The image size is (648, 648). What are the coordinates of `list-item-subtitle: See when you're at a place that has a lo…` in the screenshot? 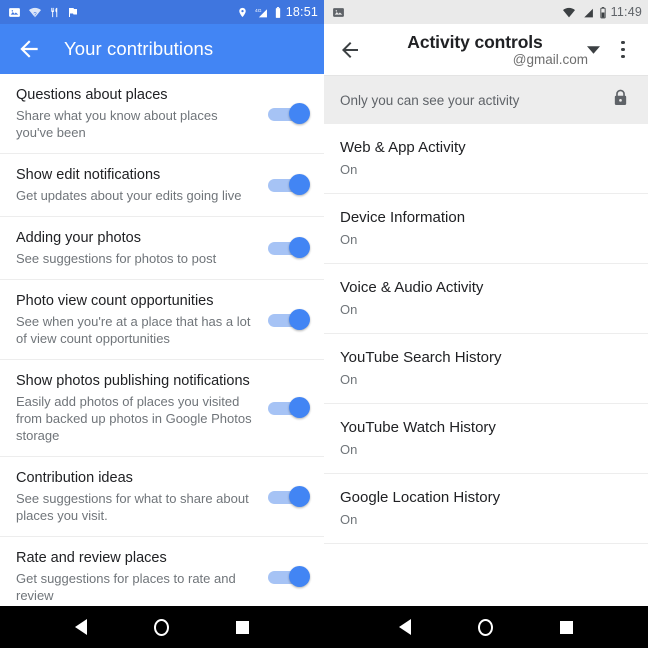 It's located at (133, 330).